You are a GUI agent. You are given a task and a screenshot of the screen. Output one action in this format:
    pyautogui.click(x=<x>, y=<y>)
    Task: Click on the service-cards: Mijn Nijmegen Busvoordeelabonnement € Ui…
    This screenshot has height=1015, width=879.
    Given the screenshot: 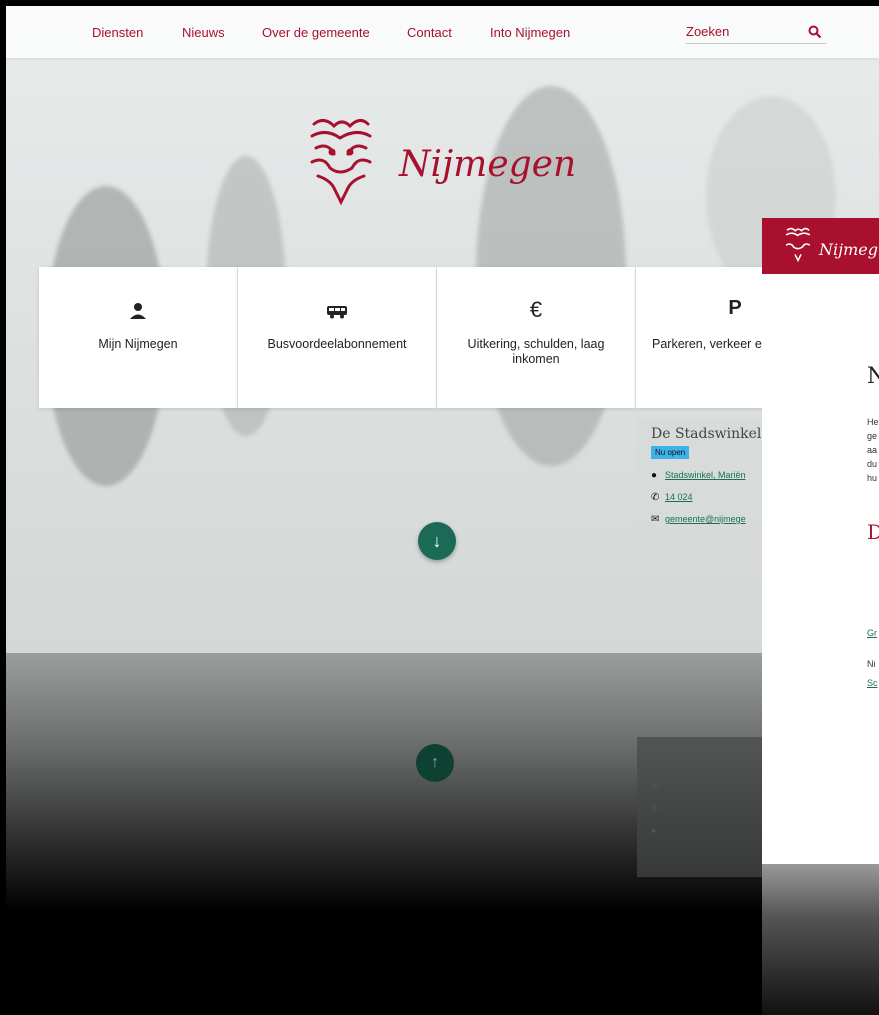 What is the action you would take?
    pyautogui.click(x=459, y=337)
    